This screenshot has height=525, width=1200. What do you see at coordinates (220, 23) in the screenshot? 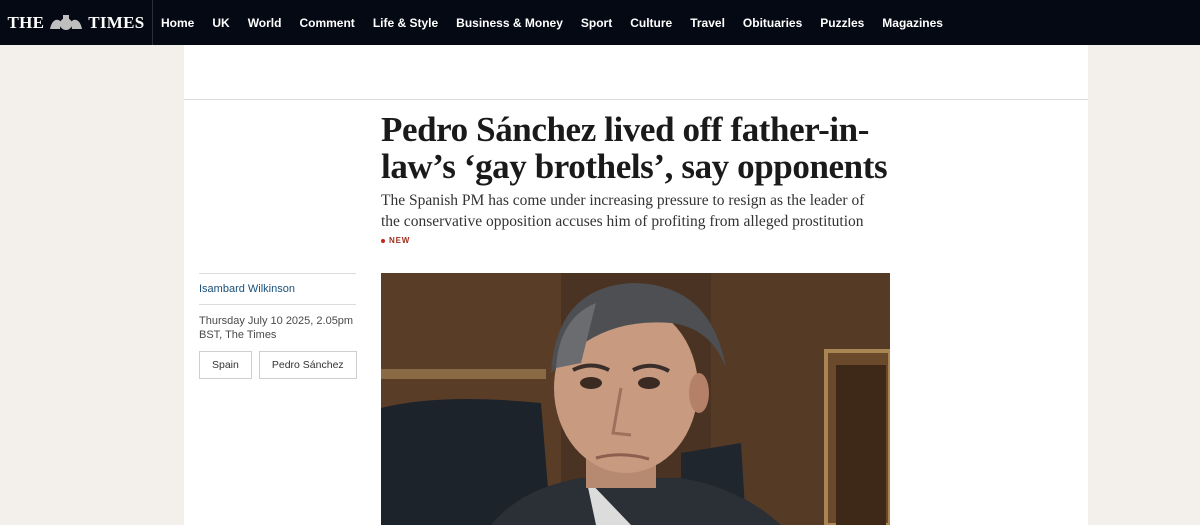
I see `nav-uk: UK` at bounding box center [220, 23].